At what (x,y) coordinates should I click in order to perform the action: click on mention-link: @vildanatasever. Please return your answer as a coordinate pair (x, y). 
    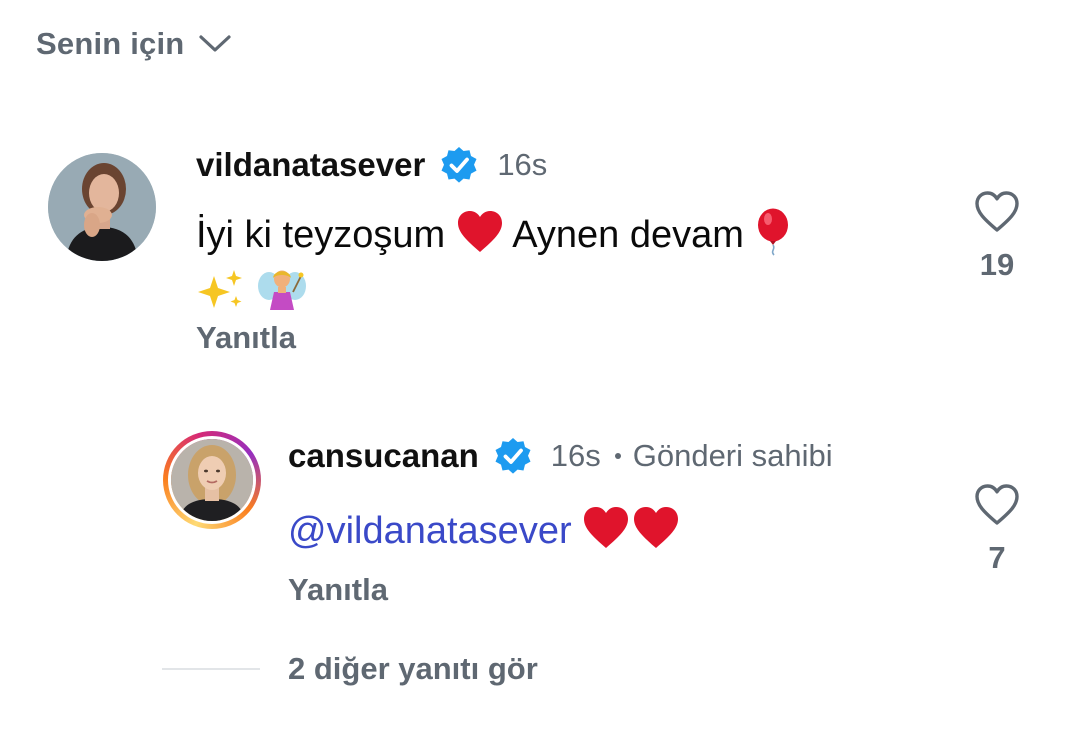
    Looking at the image, I should click on (430, 531).